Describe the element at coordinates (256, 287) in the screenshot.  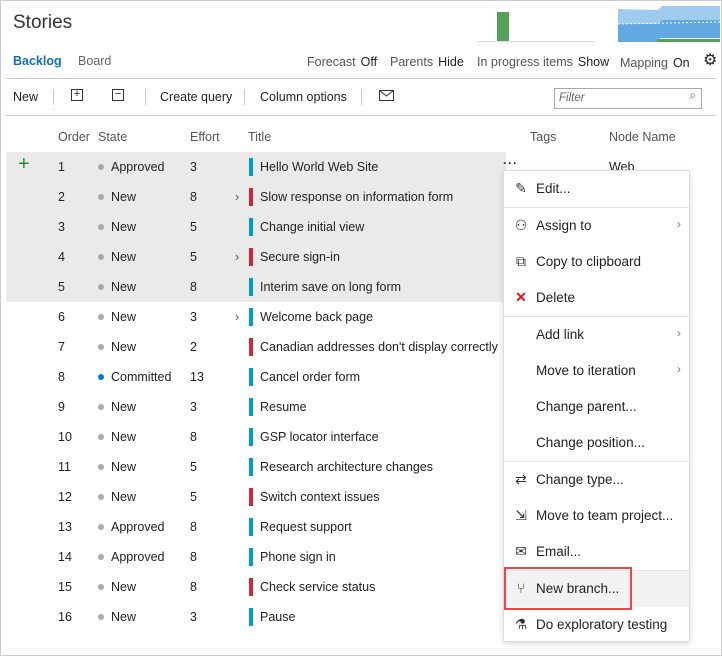
I see `table-row: 5 New 8 Interim save on long form` at that location.